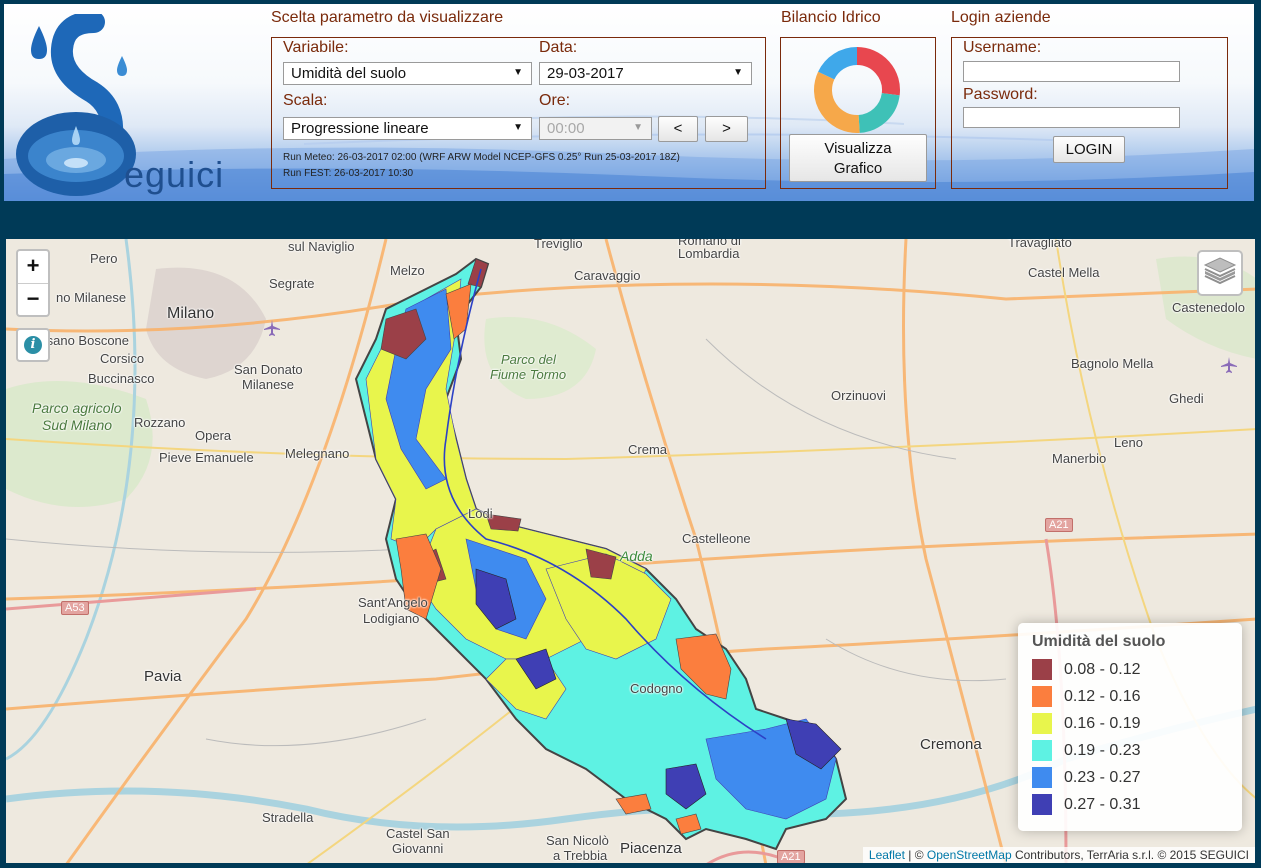 This screenshot has height=868, width=1261. I want to click on variable-select: Umidità del suolo ▼, so click(407, 73).